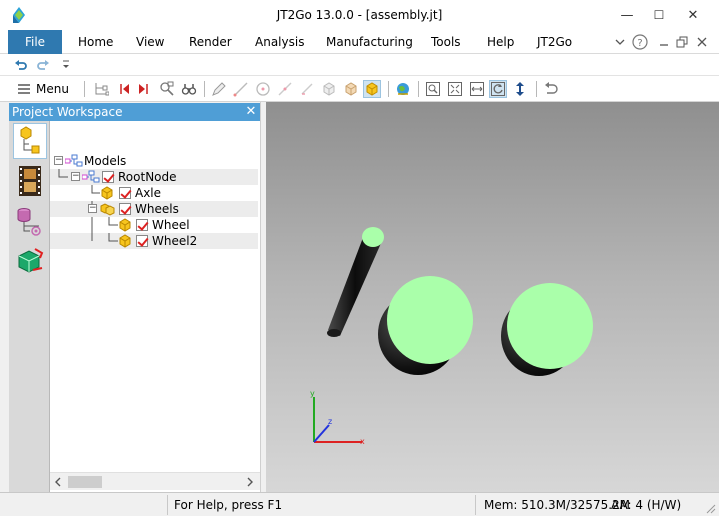 Image resolution: width=719 pixels, height=516 pixels. Describe the element at coordinates (21, 65) in the screenshot. I see `undo-icon` at that location.